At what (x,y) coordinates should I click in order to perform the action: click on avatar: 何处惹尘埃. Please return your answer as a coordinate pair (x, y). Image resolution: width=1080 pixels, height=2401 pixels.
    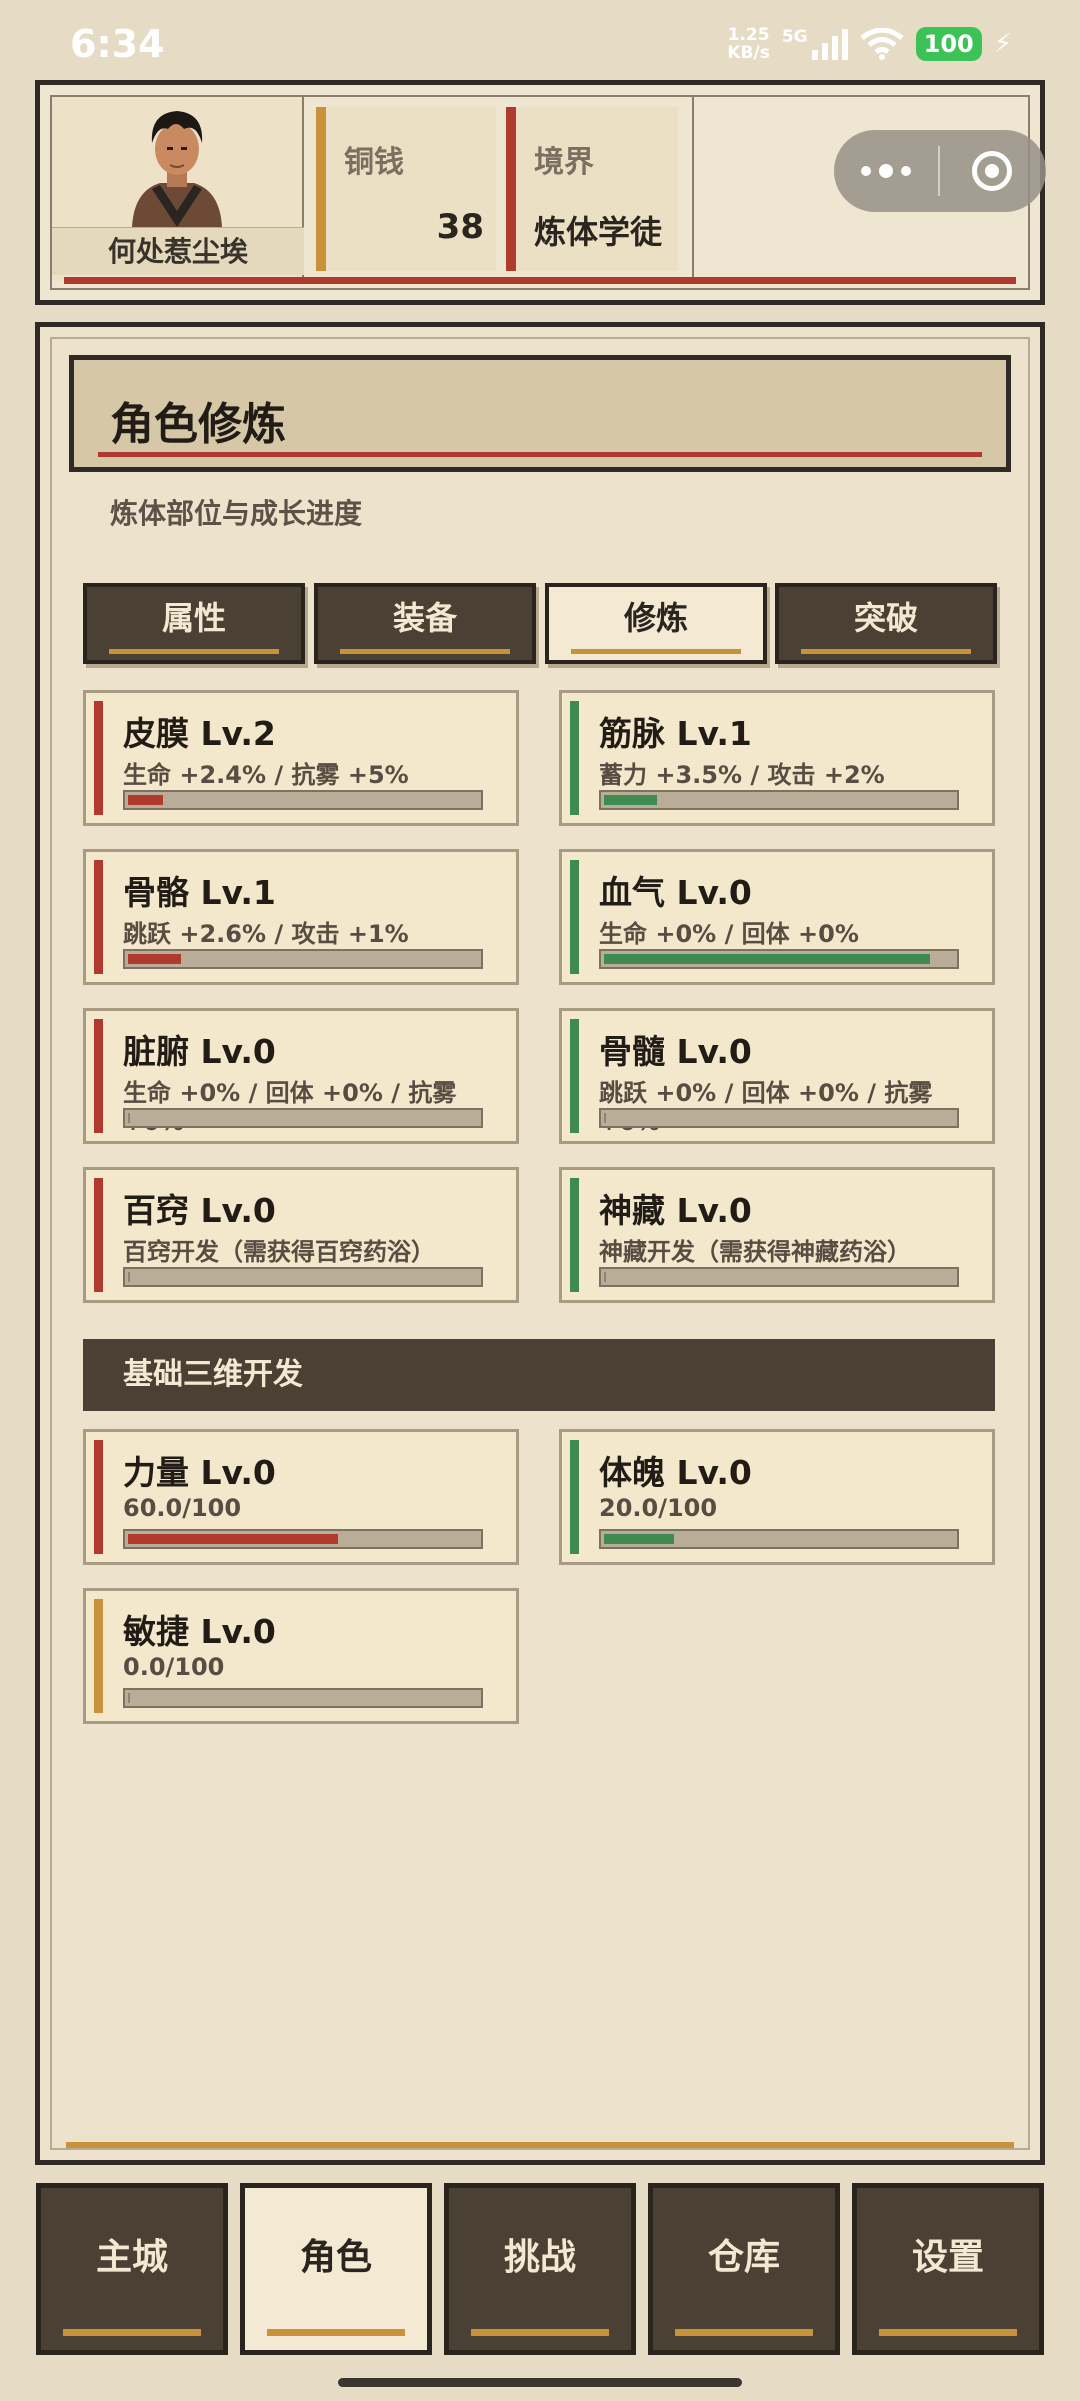
    Looking at the image, I should click on (178, 189).